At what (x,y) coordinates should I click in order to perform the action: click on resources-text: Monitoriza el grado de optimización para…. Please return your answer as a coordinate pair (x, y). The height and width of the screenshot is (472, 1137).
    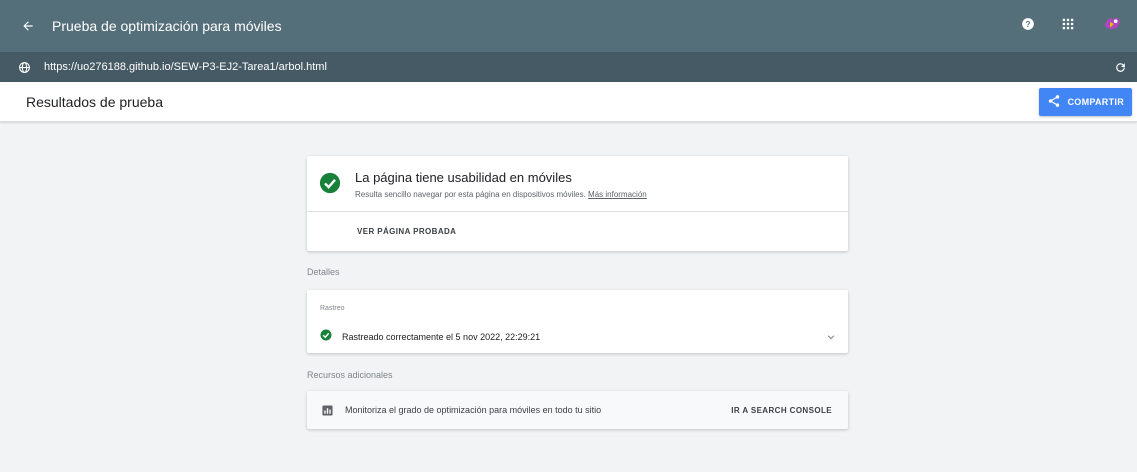
    Looking at the image, I should click on (473, 410).